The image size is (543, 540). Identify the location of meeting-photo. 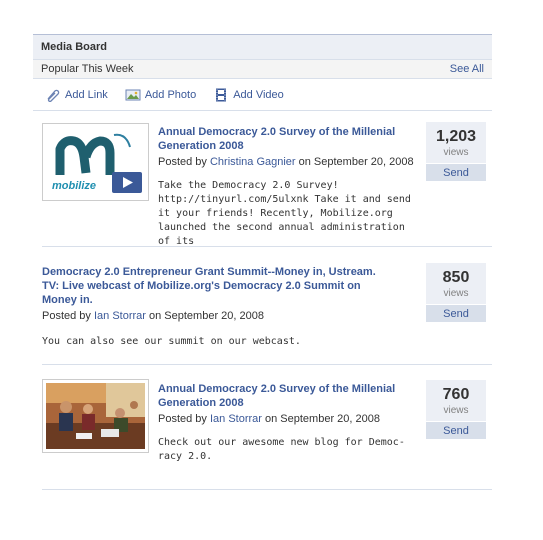
(95, 416).